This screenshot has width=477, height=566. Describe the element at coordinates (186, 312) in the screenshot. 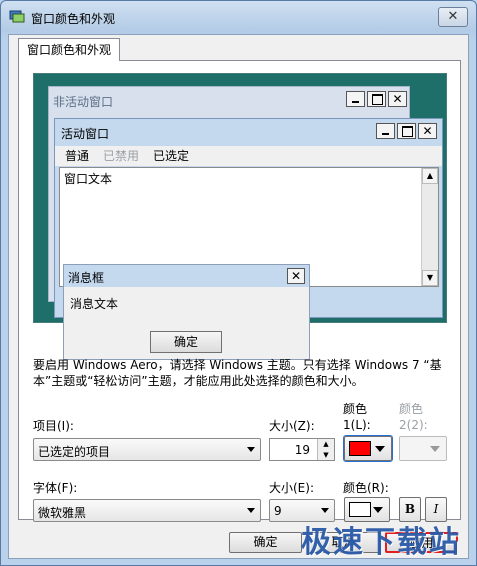

I see `preview-message-box: 消息框 ✕ 消息文本 确定` at that location.